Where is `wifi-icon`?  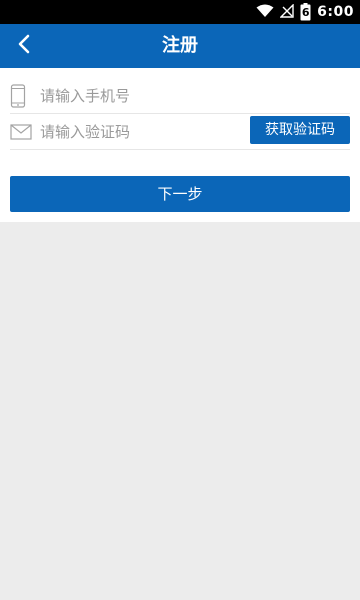 wifi-icon is located at coordinates (265, 12).